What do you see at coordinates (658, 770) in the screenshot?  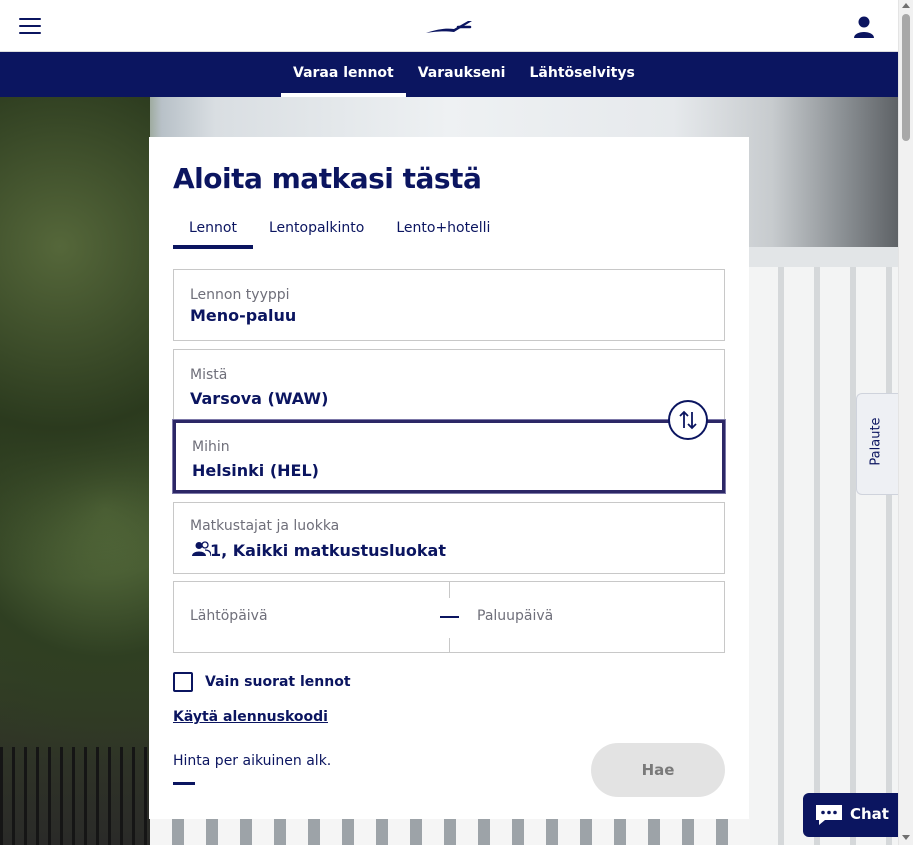 I see `search-button: Hae` at bounding box center [658, 770].